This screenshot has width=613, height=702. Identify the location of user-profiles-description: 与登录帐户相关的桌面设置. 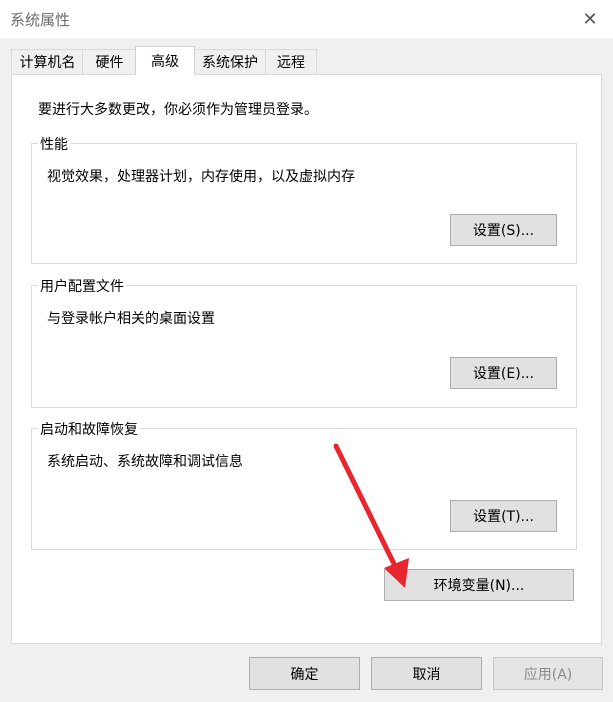
(131, 319).